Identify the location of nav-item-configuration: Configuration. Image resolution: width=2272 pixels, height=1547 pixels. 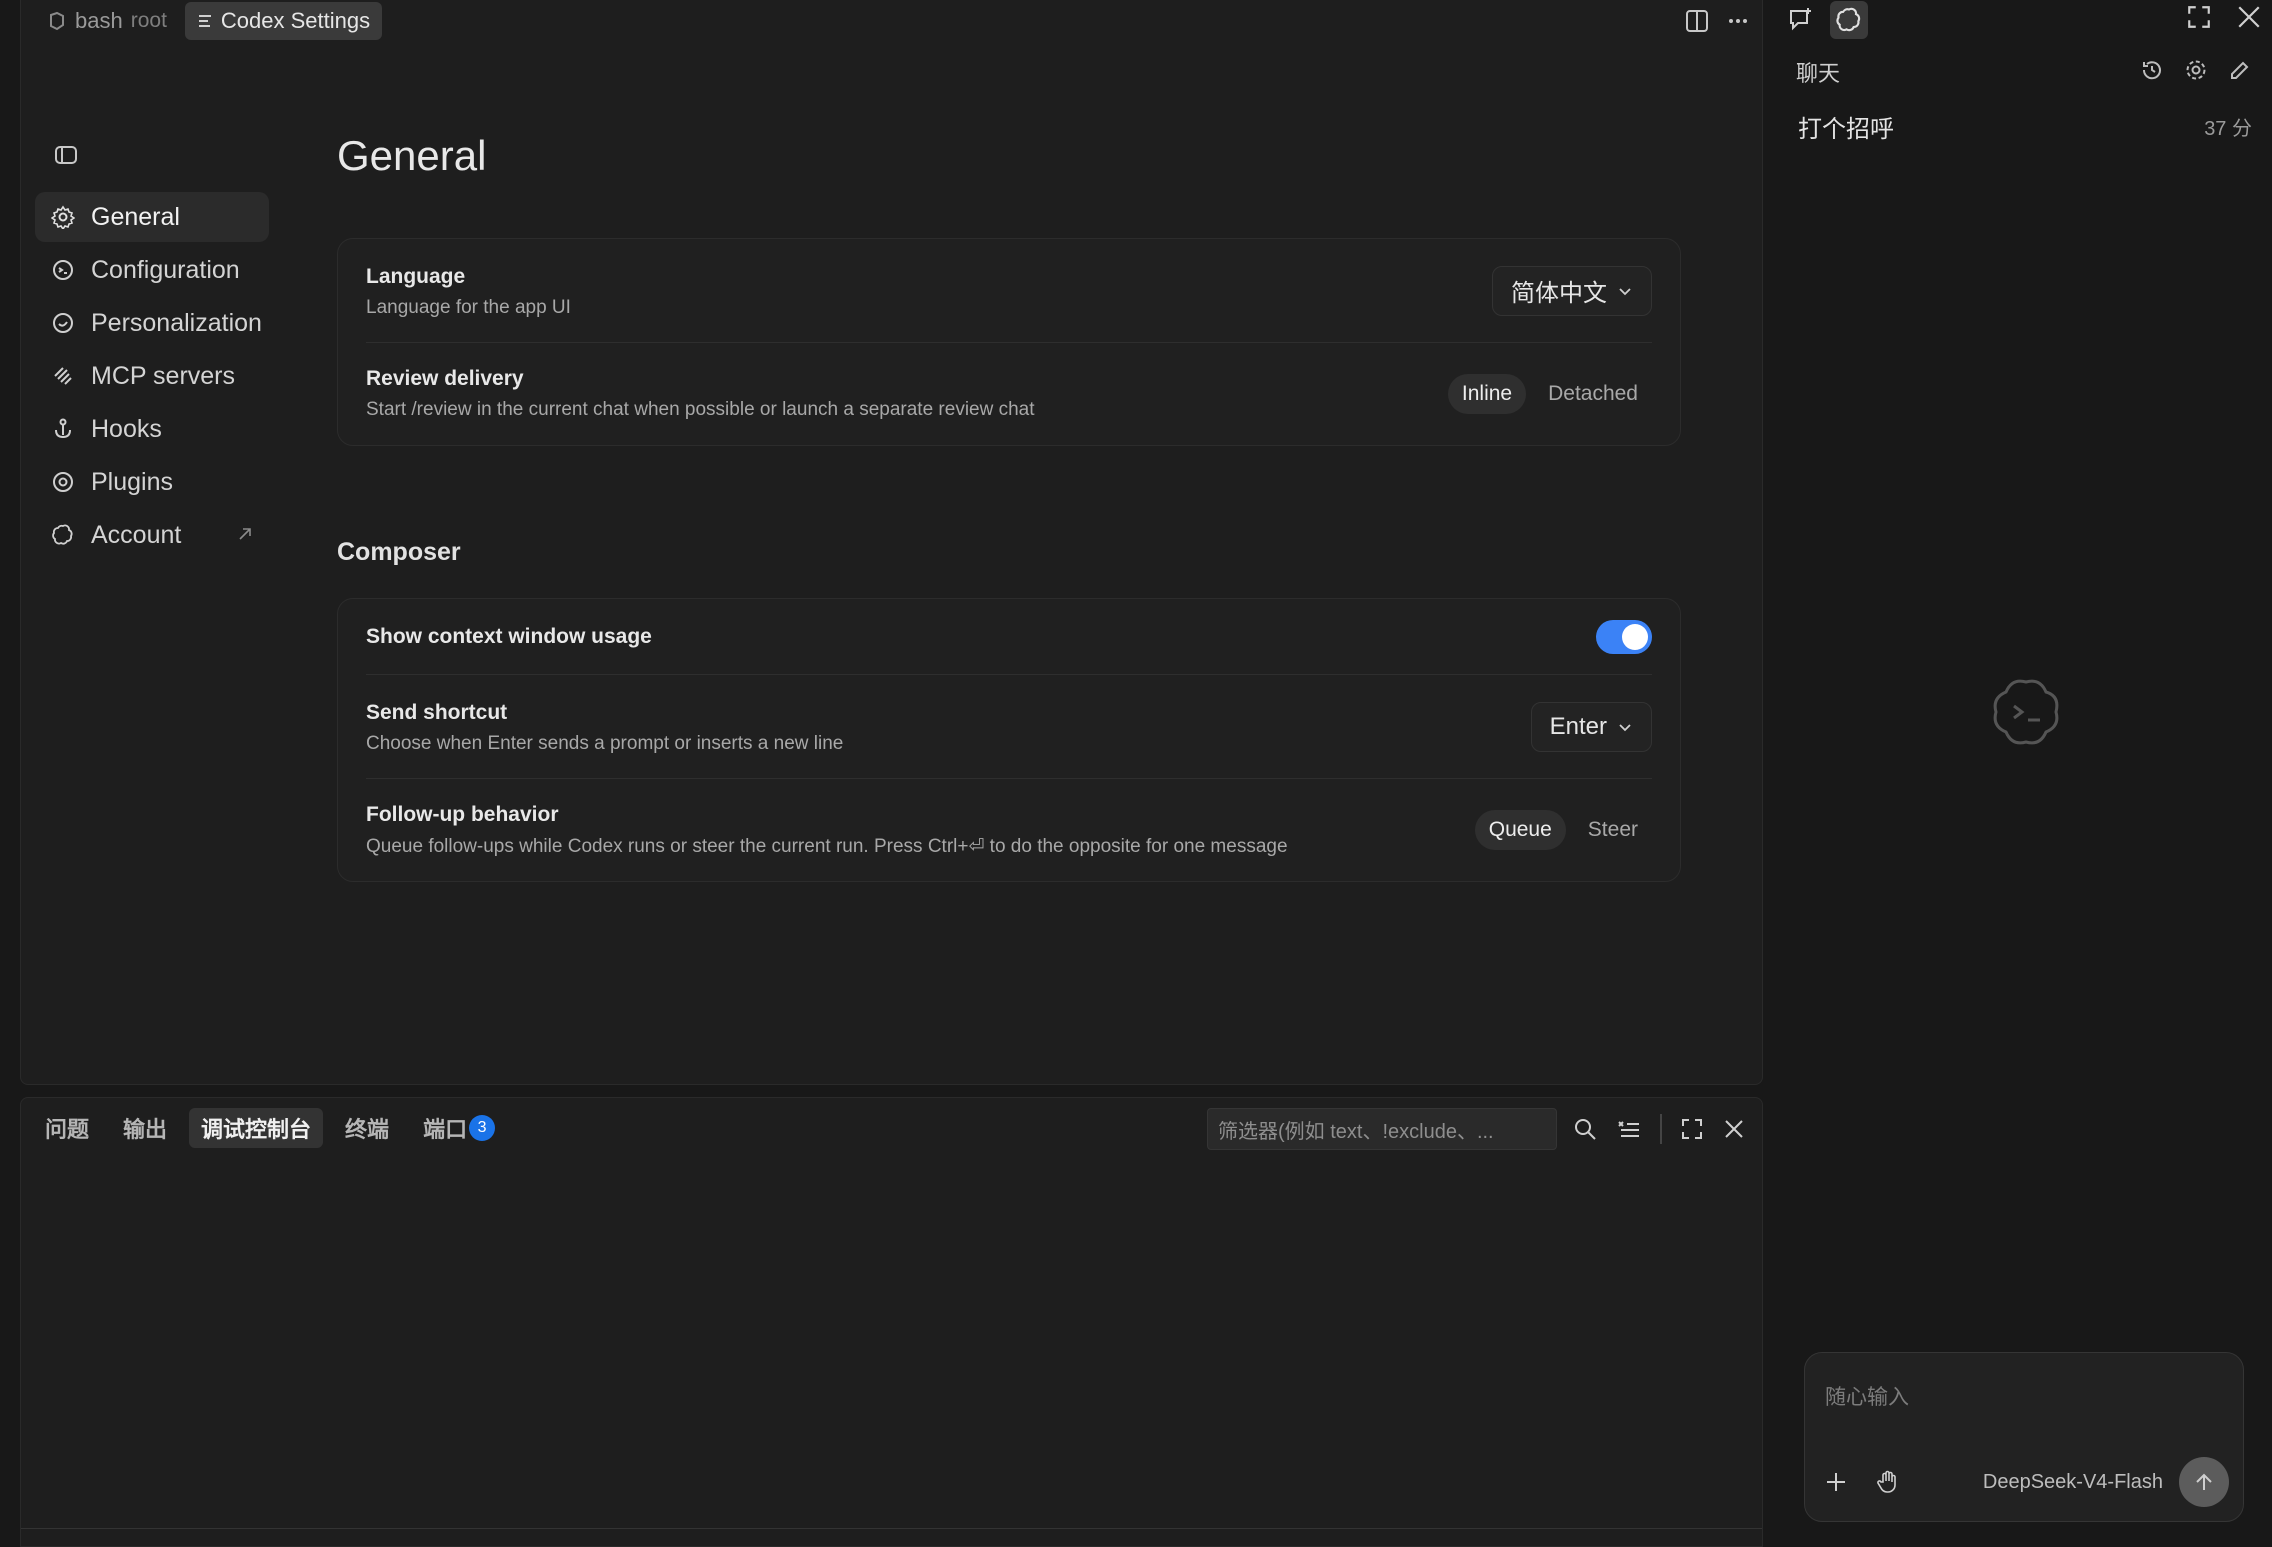
(152, 270).